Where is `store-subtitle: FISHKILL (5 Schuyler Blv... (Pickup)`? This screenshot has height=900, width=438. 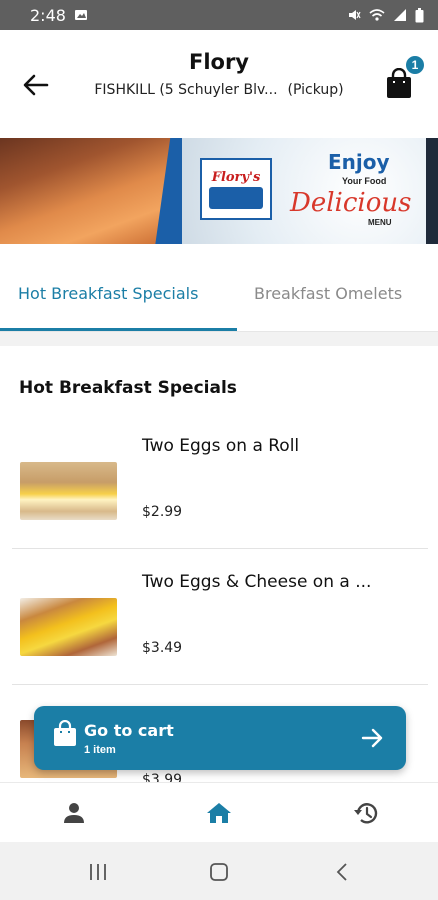
store-subtitle: FISHKILL (5 Schuyler Blv... (Pickup) is located at coordinates (219, 90).